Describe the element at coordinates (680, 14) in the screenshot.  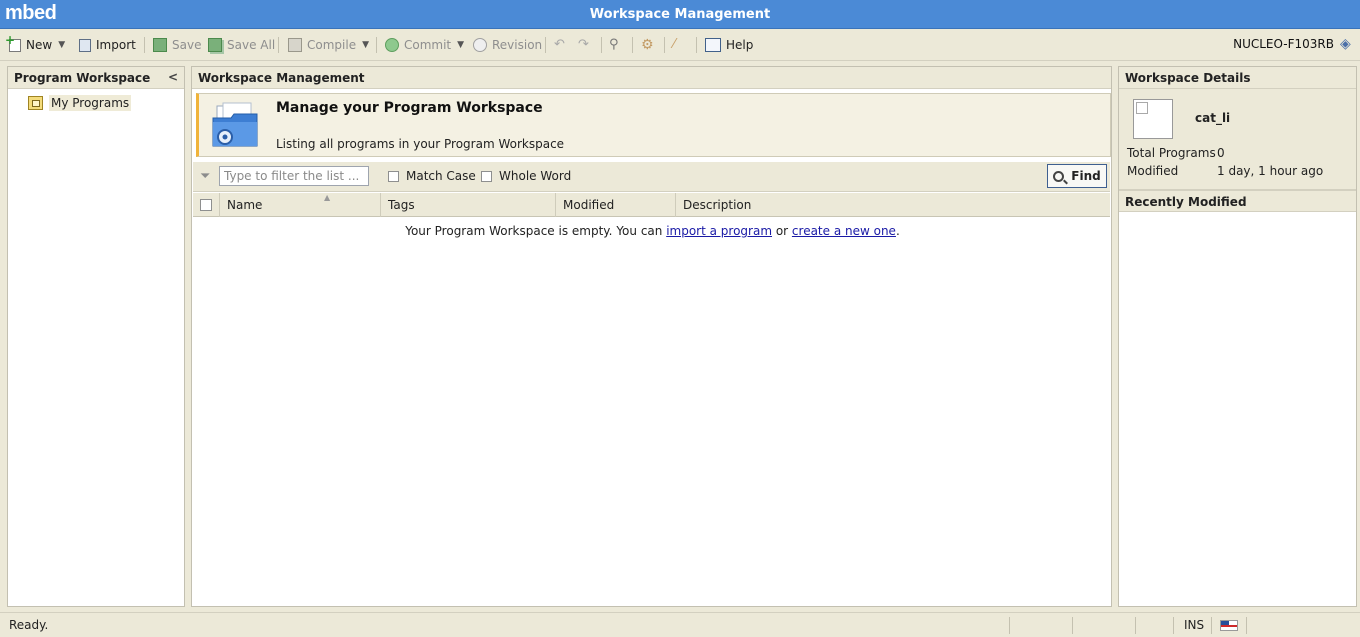
I see `title-bar: mbed Workspace Management` at that location.